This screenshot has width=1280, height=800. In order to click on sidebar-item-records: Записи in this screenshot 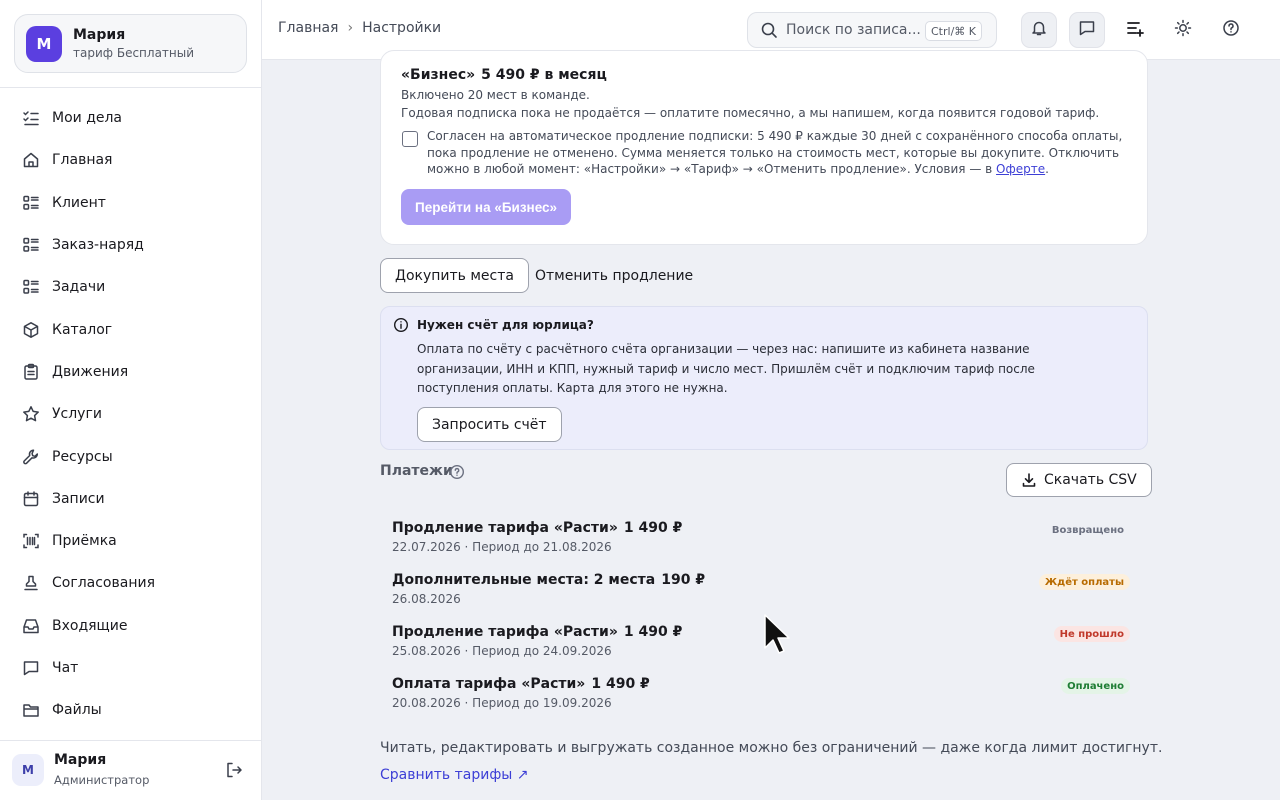, I will do `click(131, 499)`.